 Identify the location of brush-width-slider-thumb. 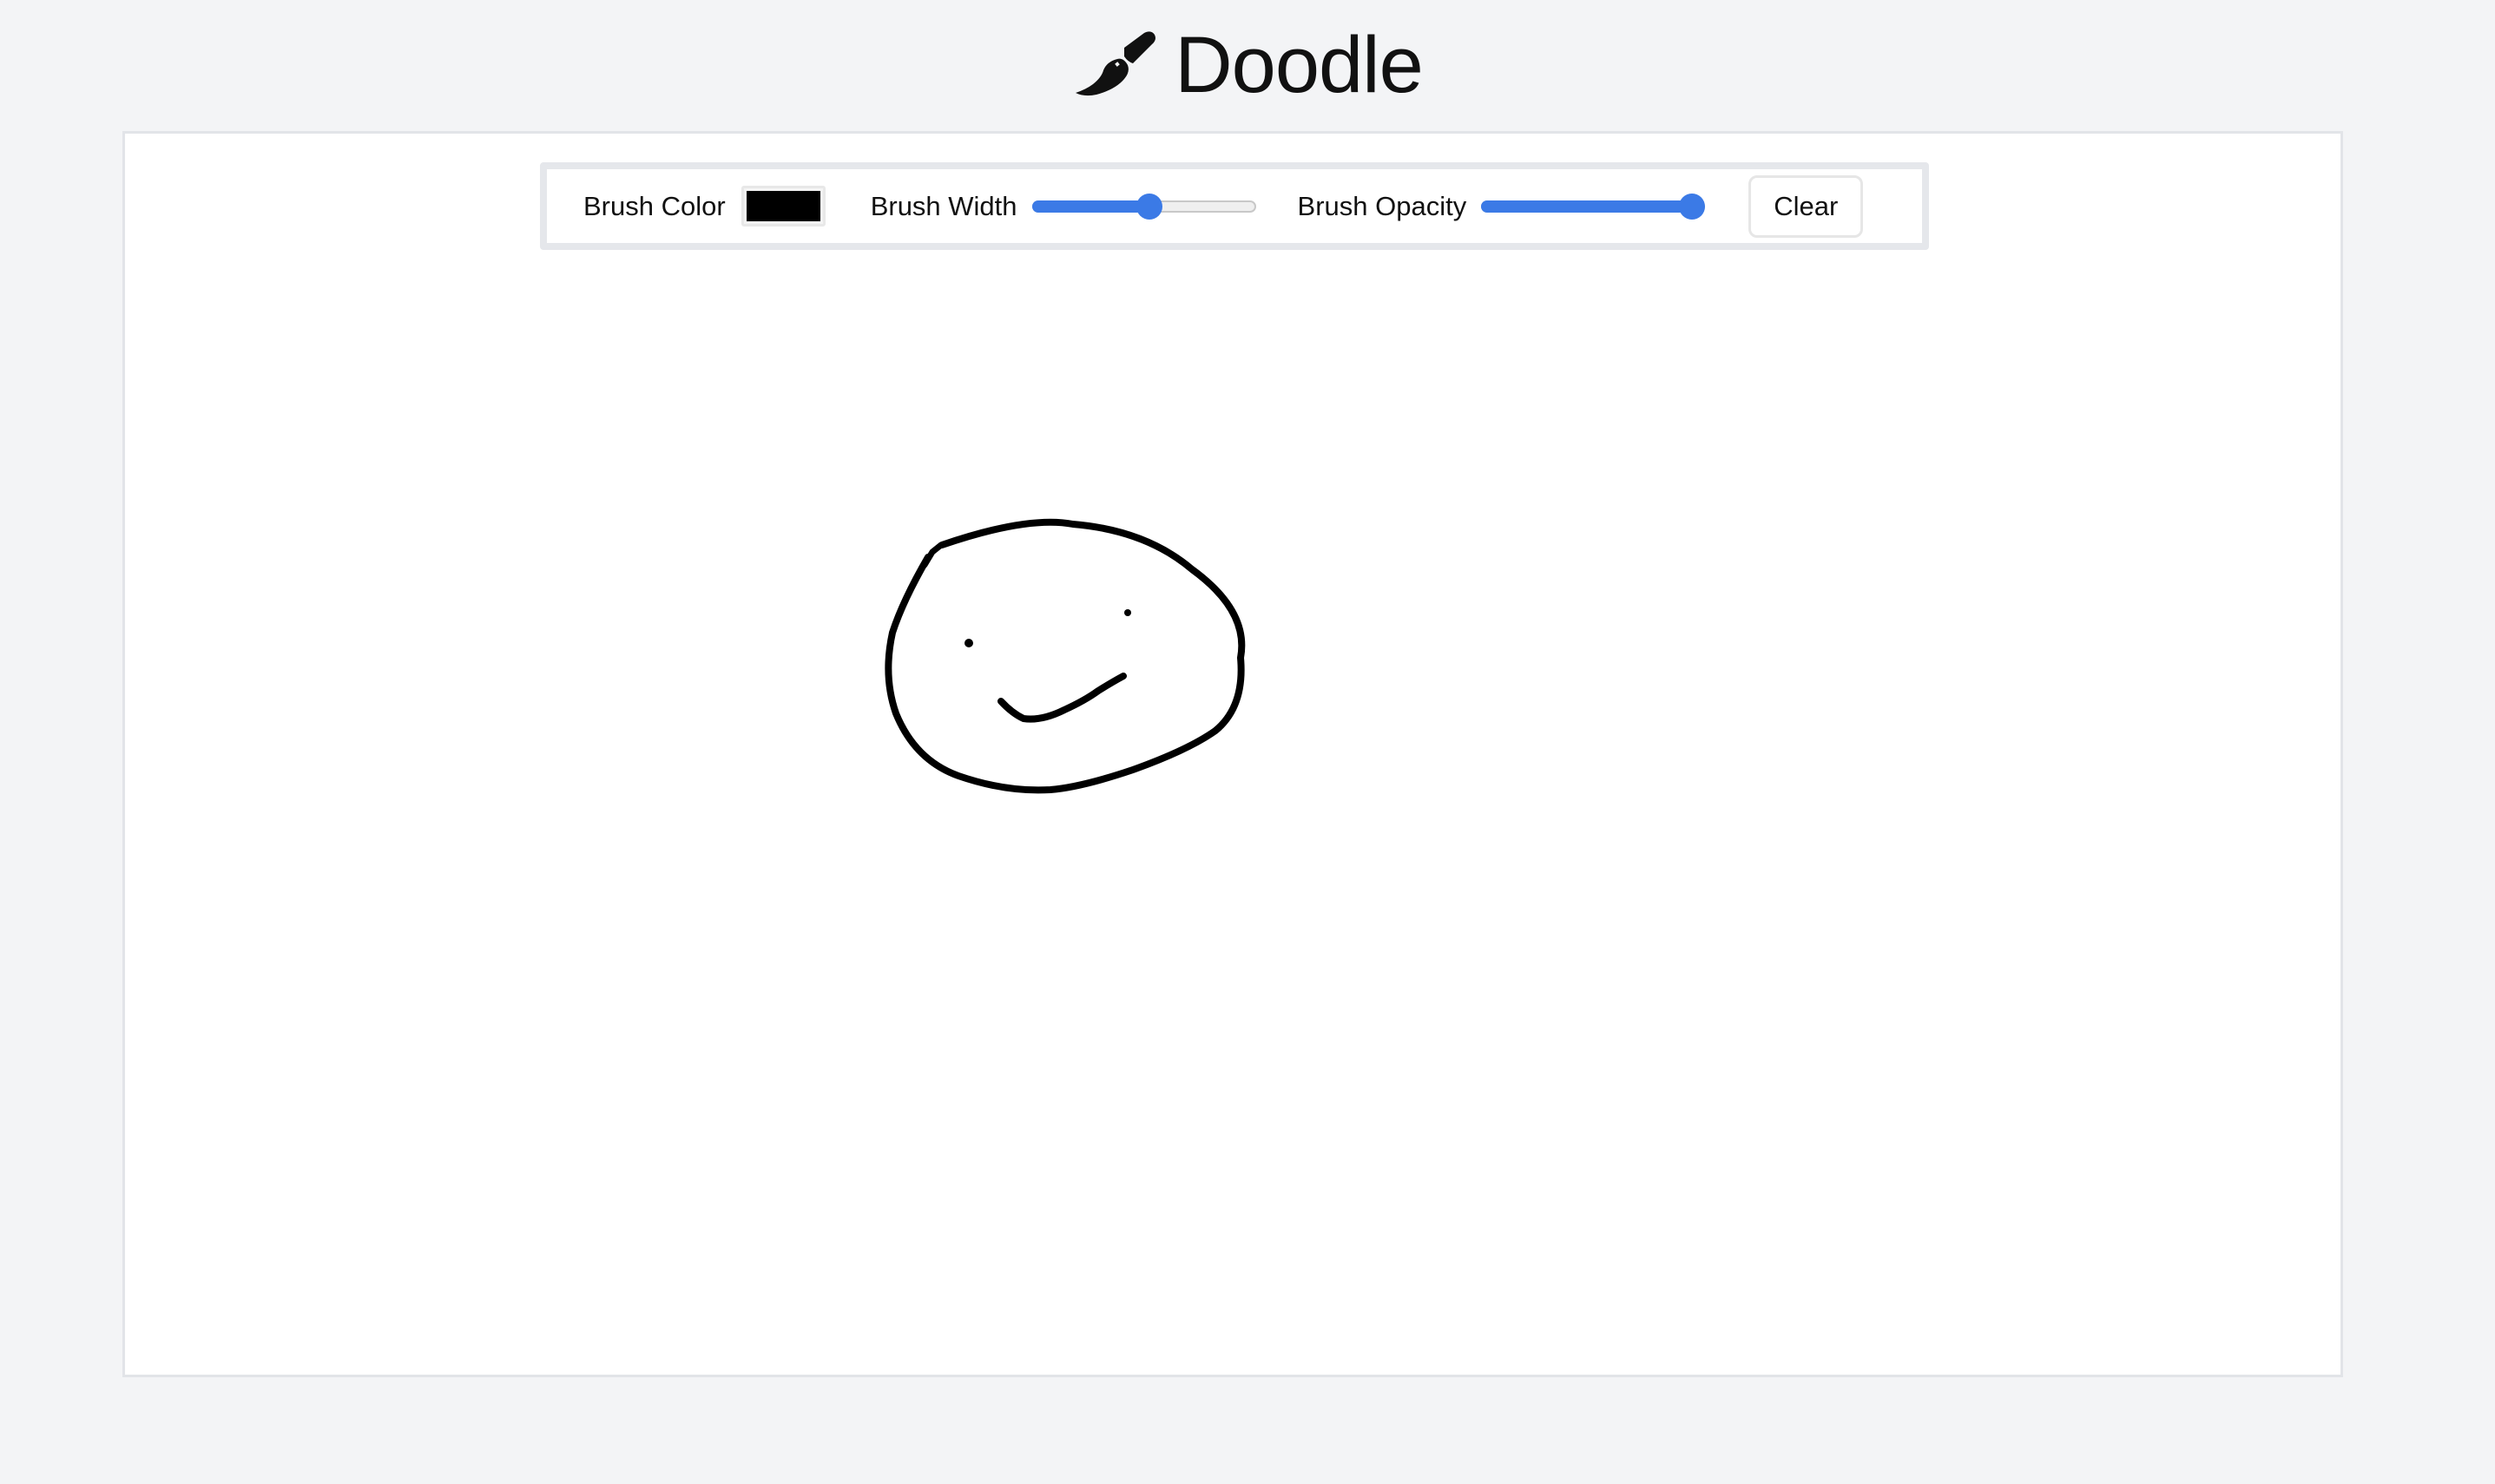
(1149, 206).